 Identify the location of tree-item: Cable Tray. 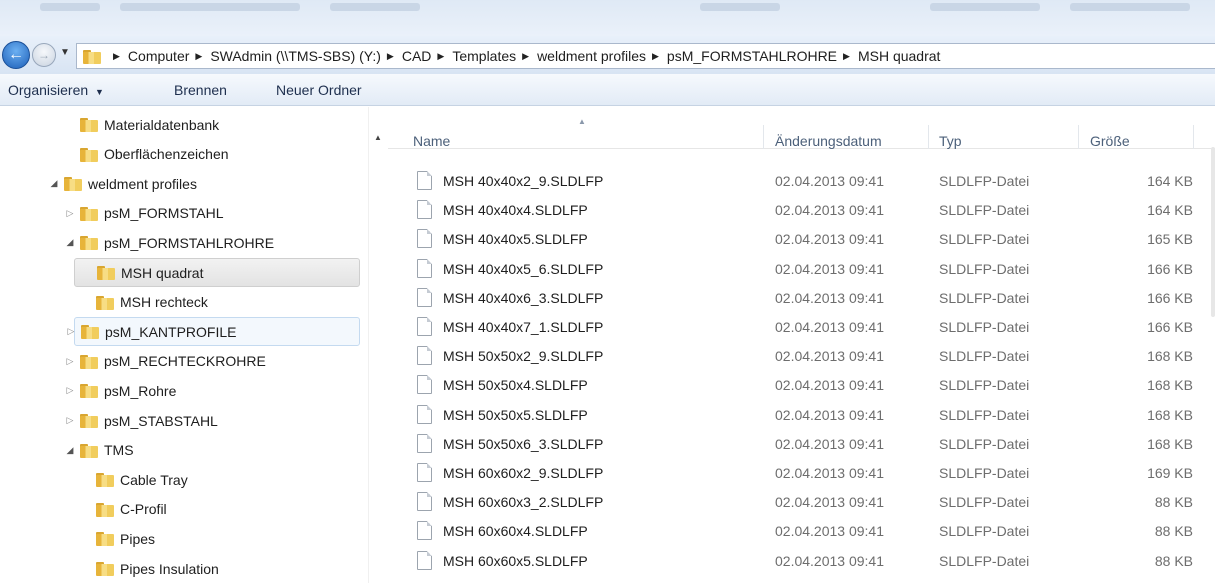
(134, 479).